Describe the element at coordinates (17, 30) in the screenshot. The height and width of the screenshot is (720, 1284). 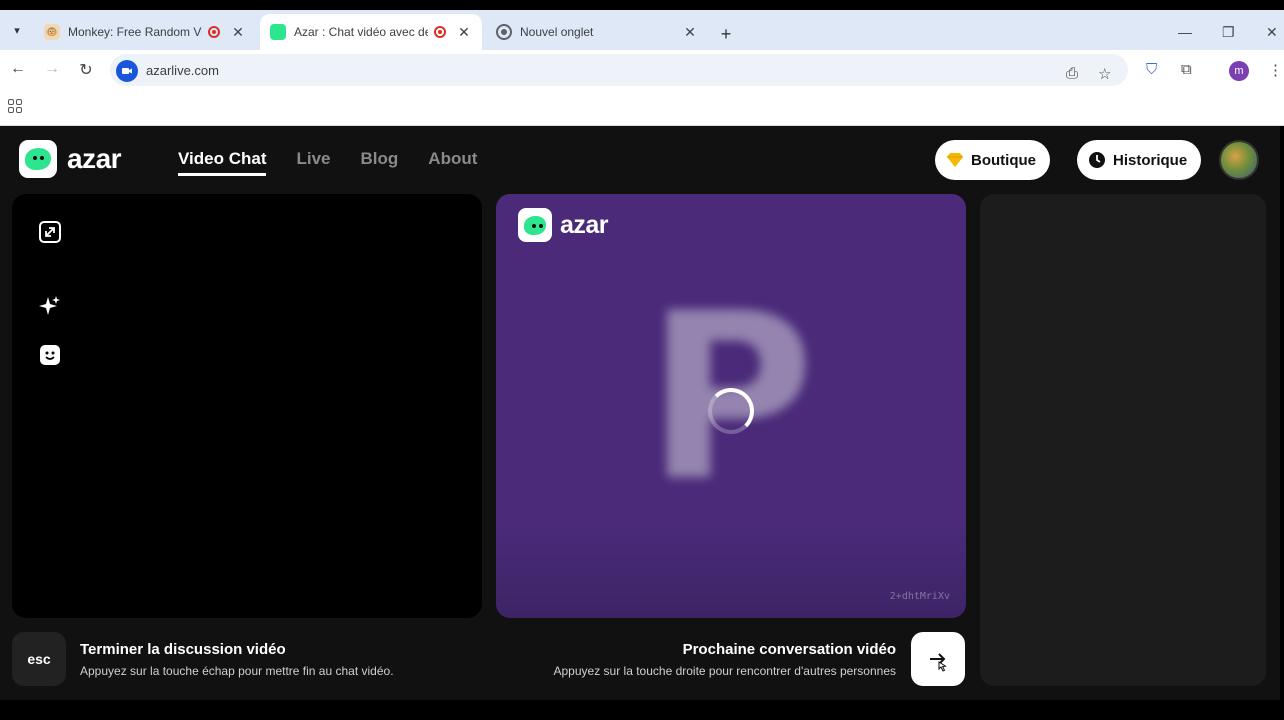
I see `tab-search-chevron-icon: ▾` at that location.